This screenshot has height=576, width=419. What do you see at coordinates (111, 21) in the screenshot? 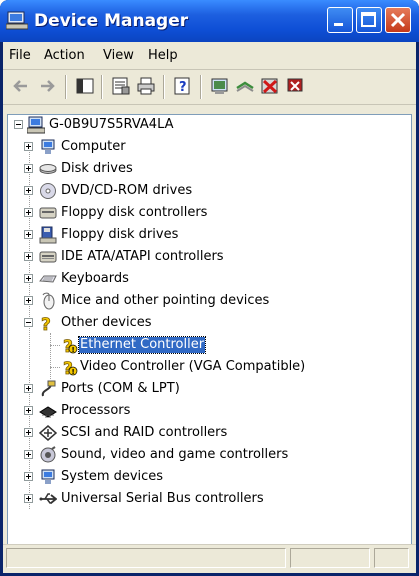
I see `window-title: Device Manager` at bounding box center [111, 21].